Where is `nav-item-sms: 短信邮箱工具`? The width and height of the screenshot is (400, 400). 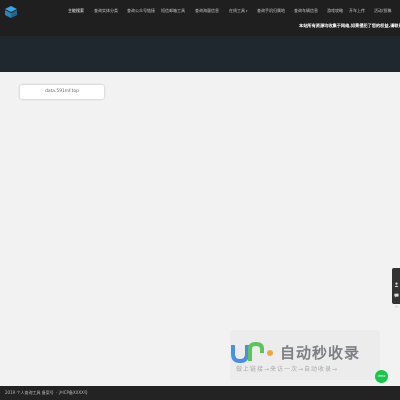 nav-item-sms: 短信邮箱工具 is located at coordinates (173, 11).